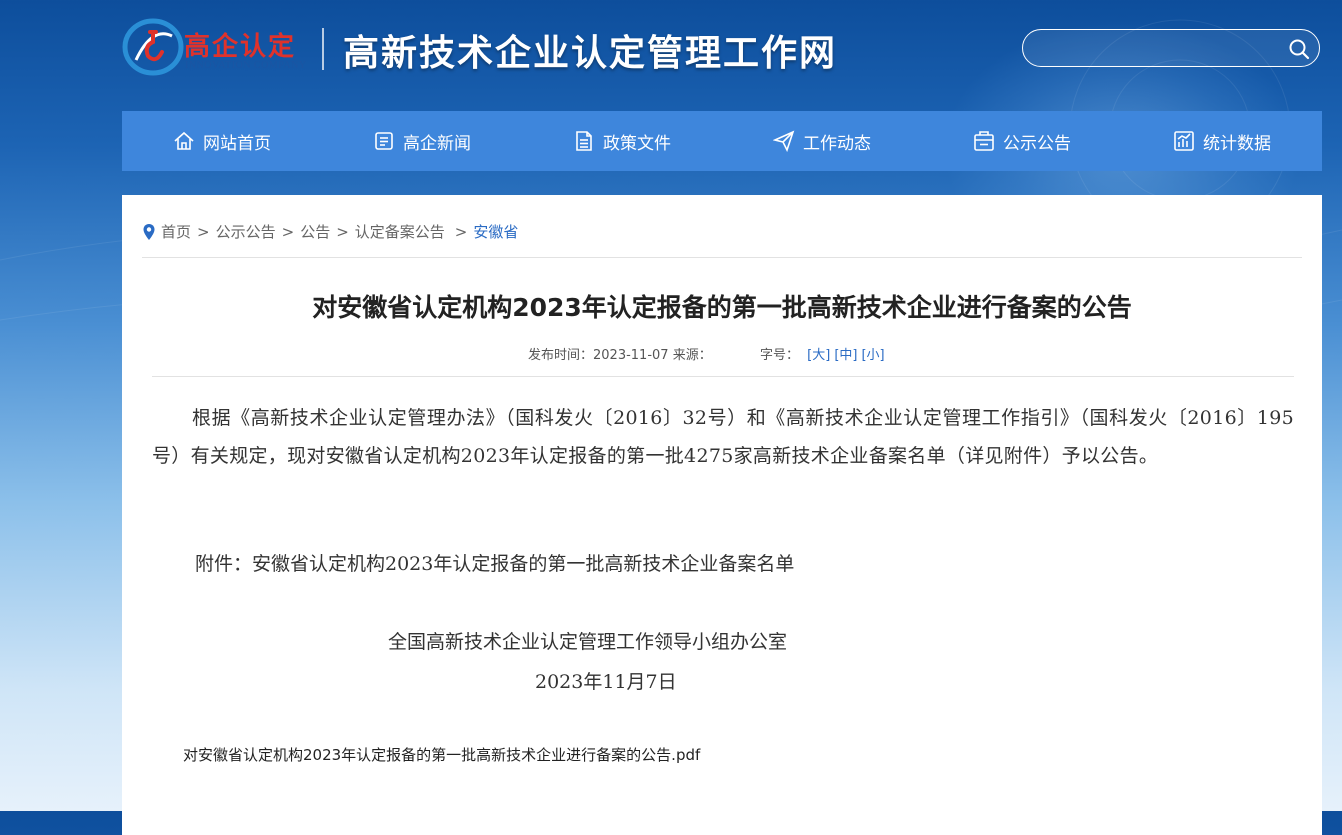 This screenshot has height=835, width=1342. I want to click on font-large-button: [大], so click(818, 355).